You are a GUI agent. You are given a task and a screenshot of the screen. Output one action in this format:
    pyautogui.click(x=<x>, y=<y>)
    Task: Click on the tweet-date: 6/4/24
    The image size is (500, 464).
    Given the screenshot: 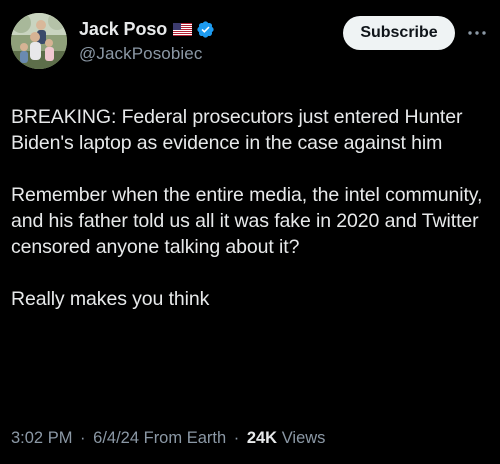 What is the action you would take?
    pyautogui.click(x=116, y=438)
    